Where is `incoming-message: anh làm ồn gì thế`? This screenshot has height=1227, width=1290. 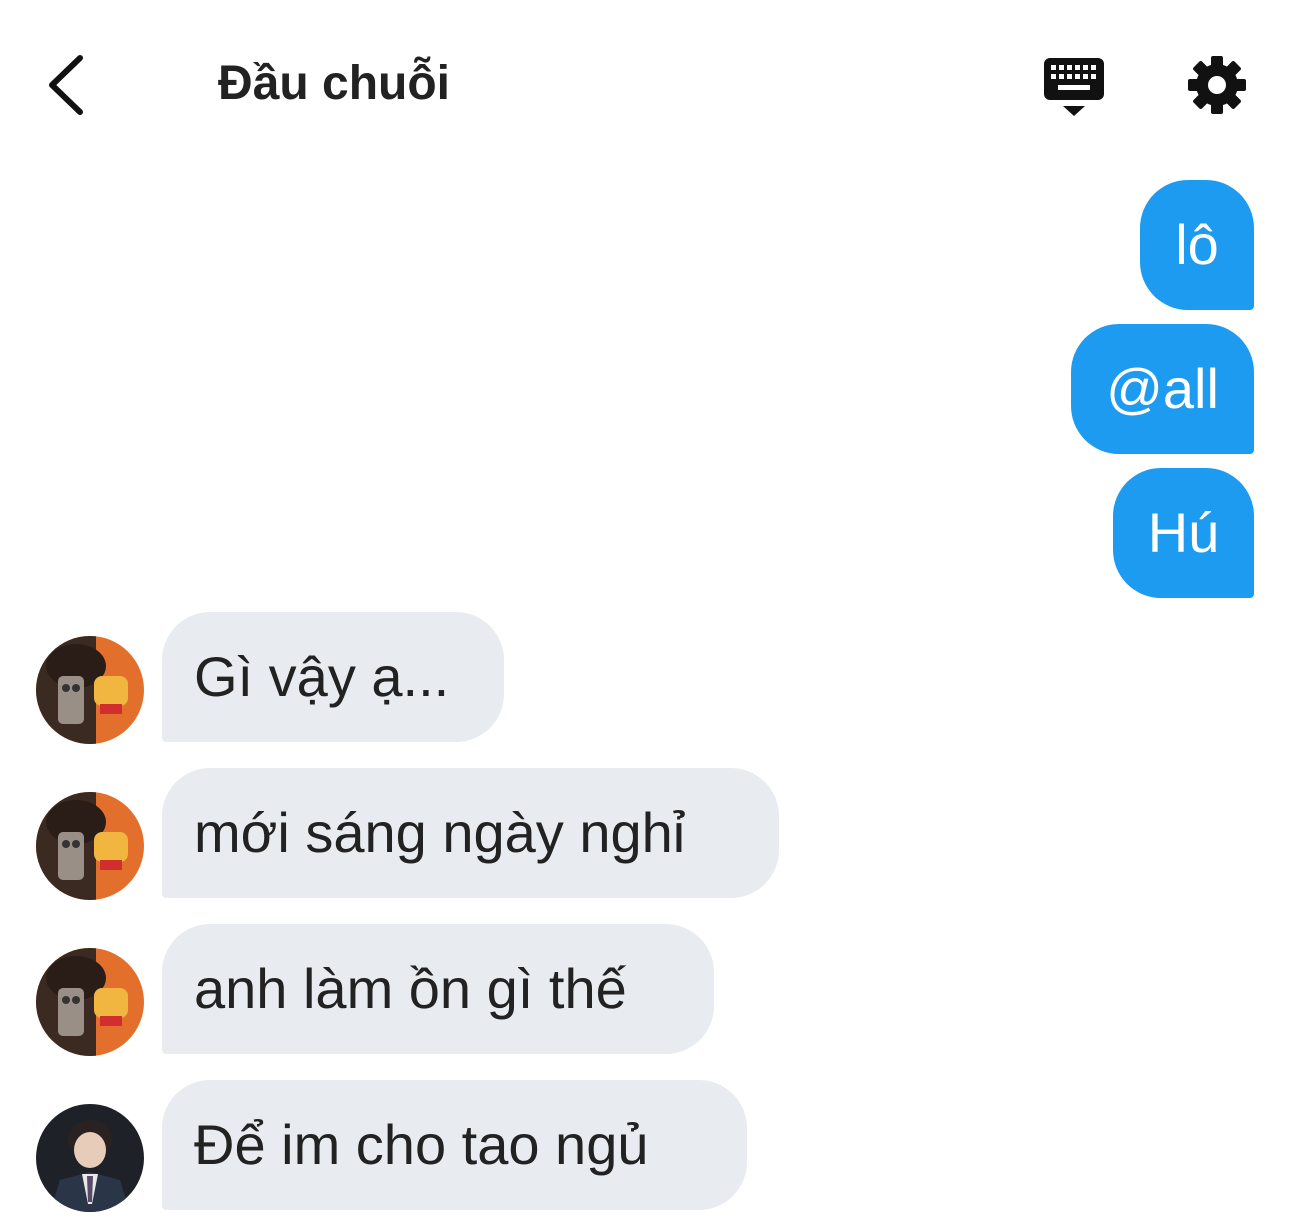 incoming-message: anh làm ồn gì thế is located at coordinates (438, 989).